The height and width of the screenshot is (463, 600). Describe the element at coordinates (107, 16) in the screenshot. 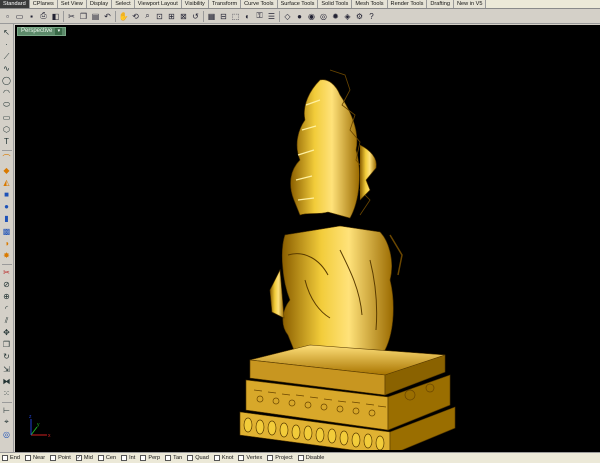

I see `undo-icon: ↶` at that location.